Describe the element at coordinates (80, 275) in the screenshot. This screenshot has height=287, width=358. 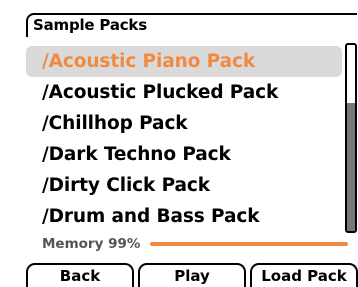
I see `back-button: Back` at that location.